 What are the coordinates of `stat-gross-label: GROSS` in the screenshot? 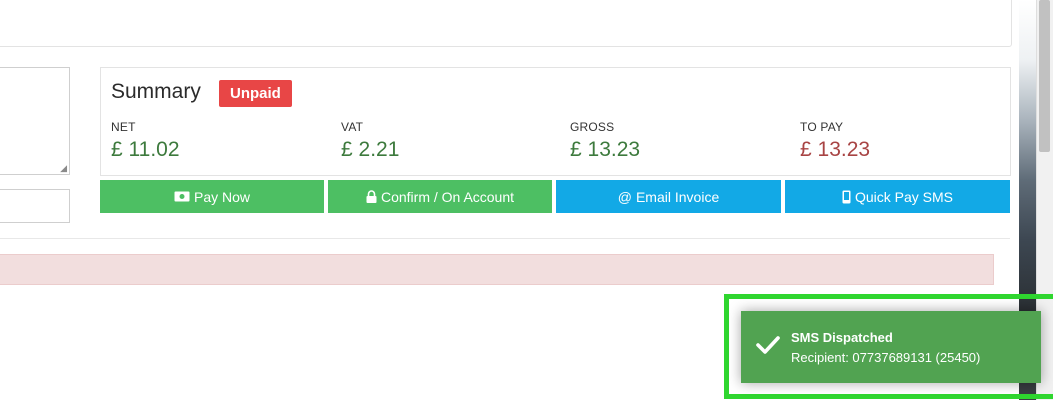 It's located at (592, 127).